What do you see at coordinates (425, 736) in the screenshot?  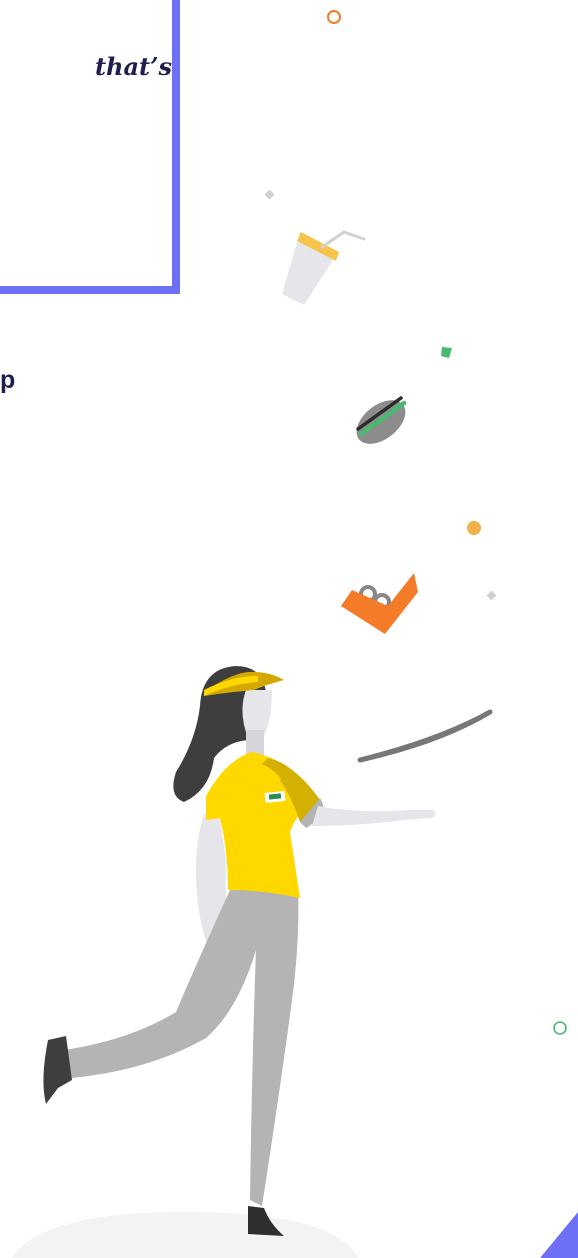 I see `serving-tray` at bounding box center [425, 736].